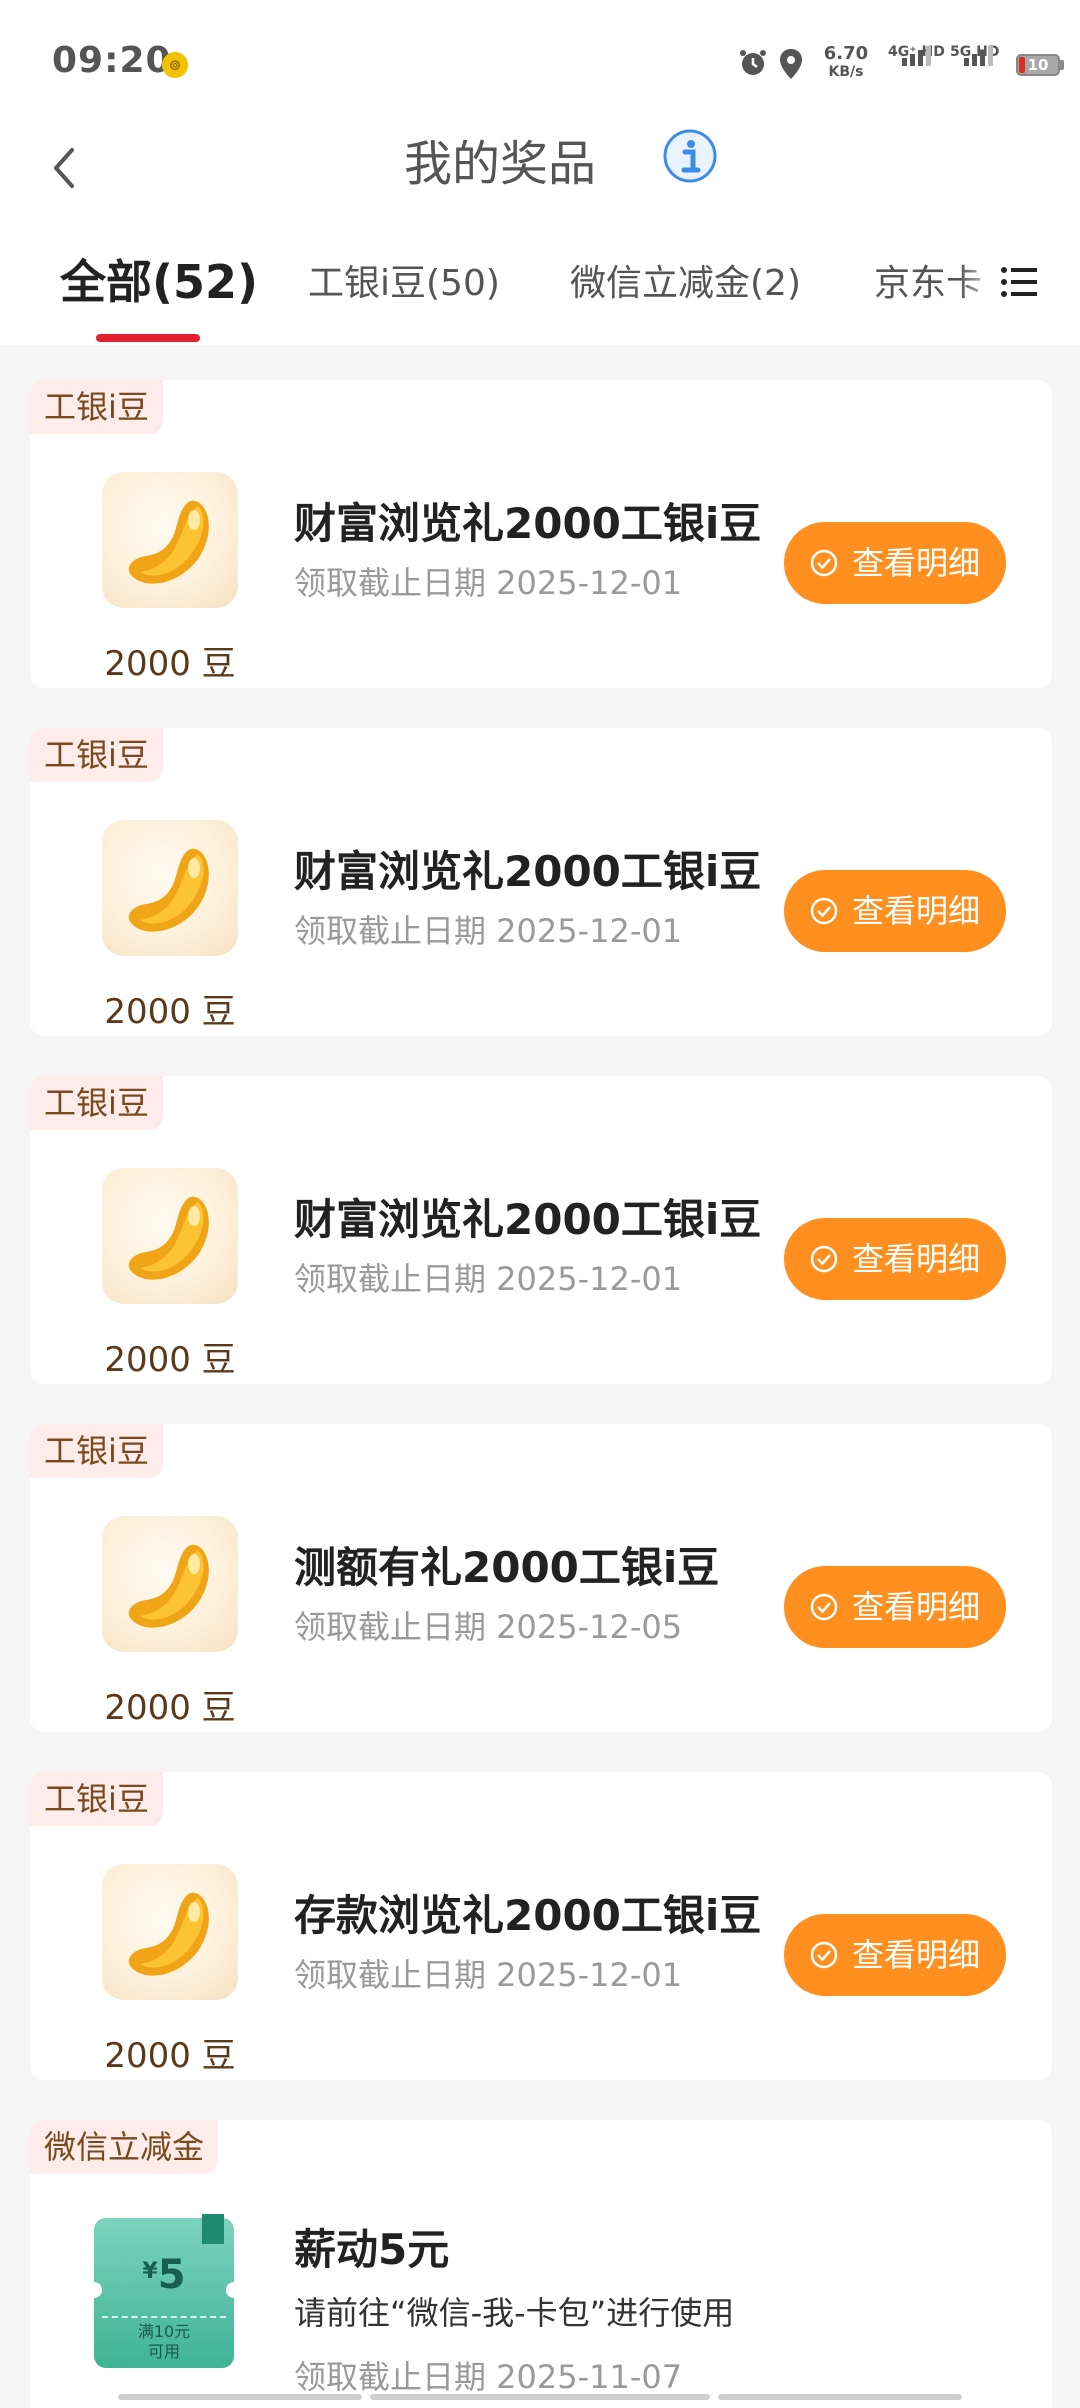  I want to click on signal-4g: 4G⁺ HD, so click(918, 55).